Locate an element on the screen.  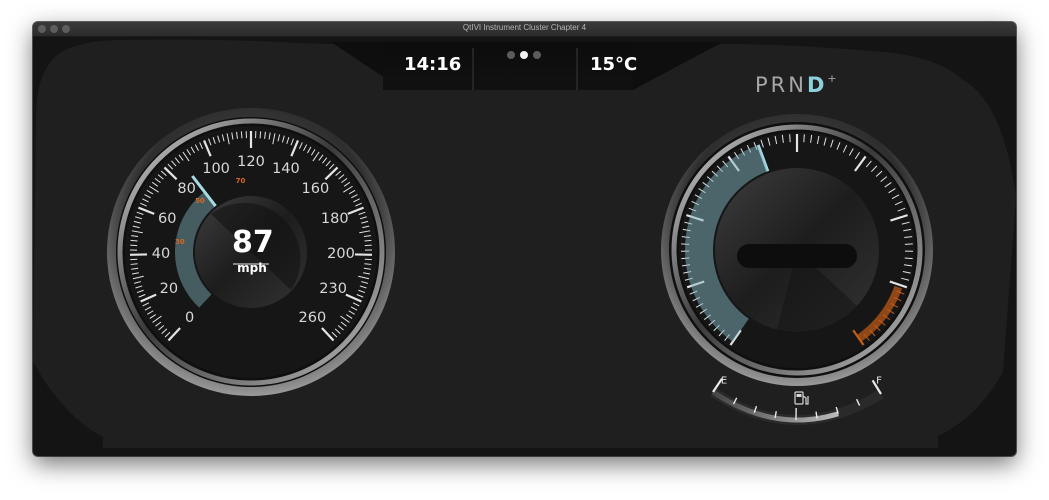
gear-r: R is located at coordinates (778, 85).